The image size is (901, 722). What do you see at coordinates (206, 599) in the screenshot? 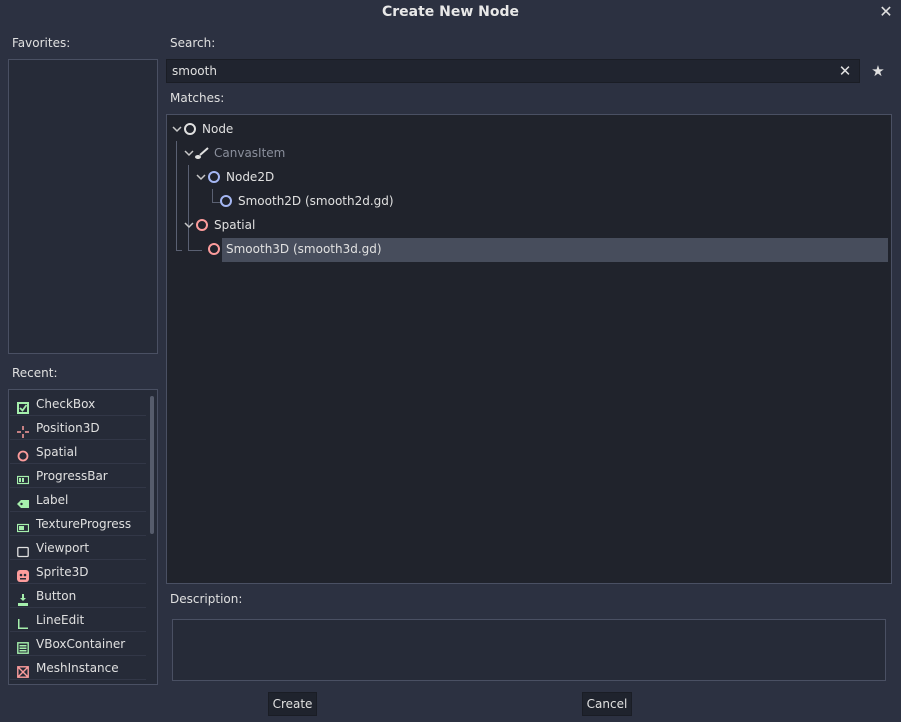
I see `description-label: Description:` at bounding box center [206, 599].